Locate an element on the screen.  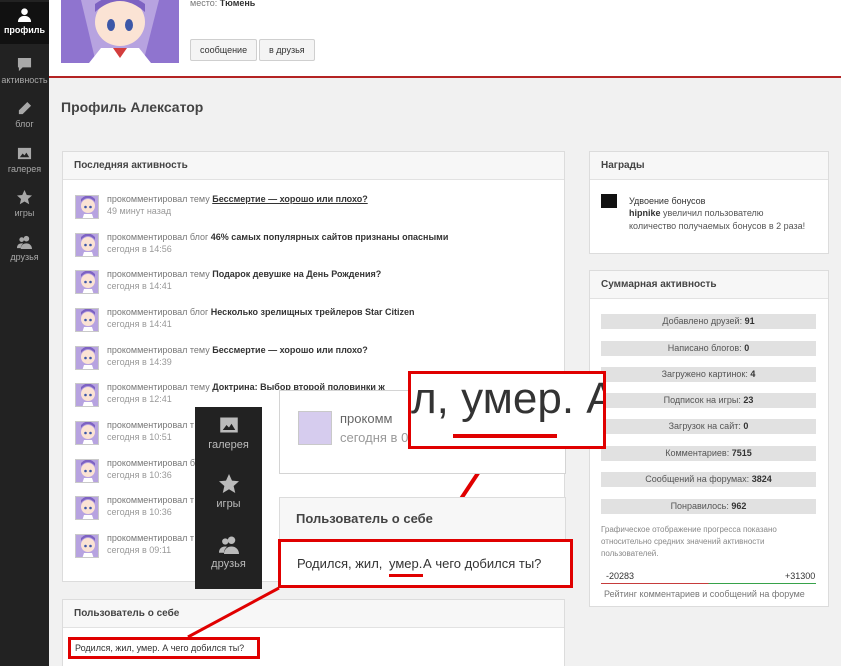
big-zoom-text: л, умер. А is located at coordinates (508, 398).